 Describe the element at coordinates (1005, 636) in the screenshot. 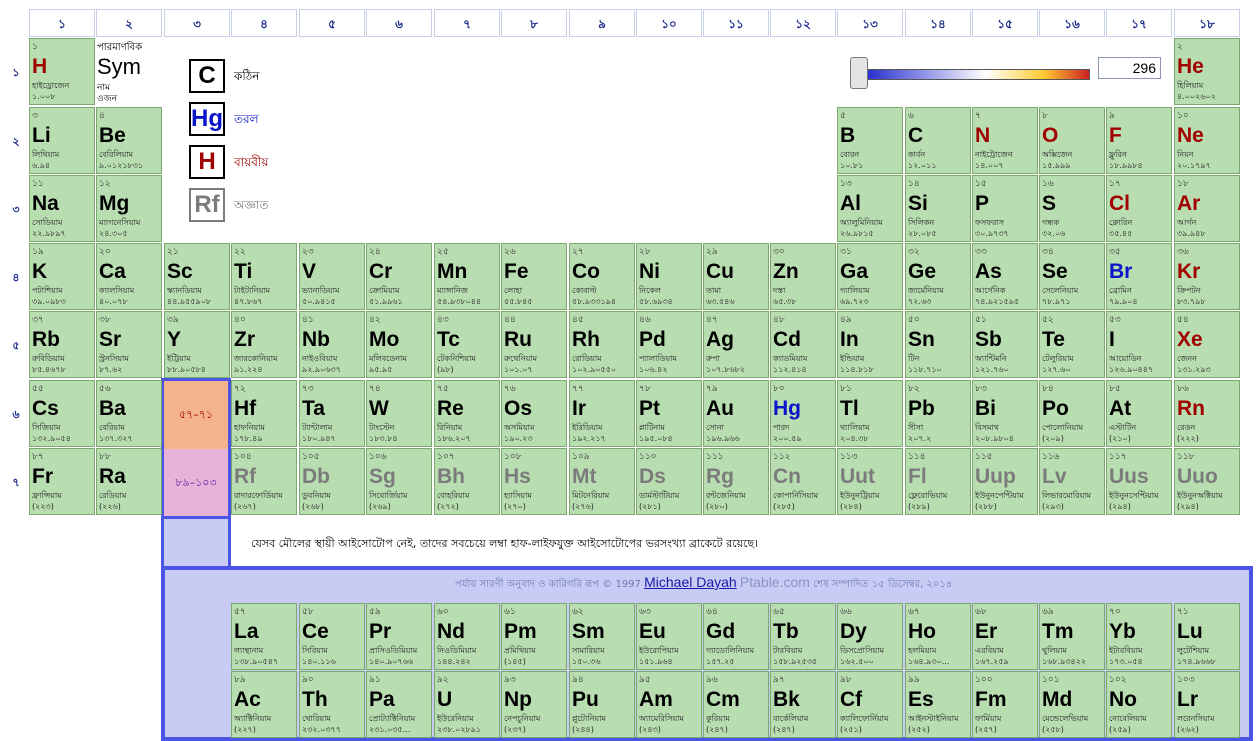

I see `element-cell-er: ৬৮ Er এরবিয়াম ১৬৭.২৫৯` at that location.